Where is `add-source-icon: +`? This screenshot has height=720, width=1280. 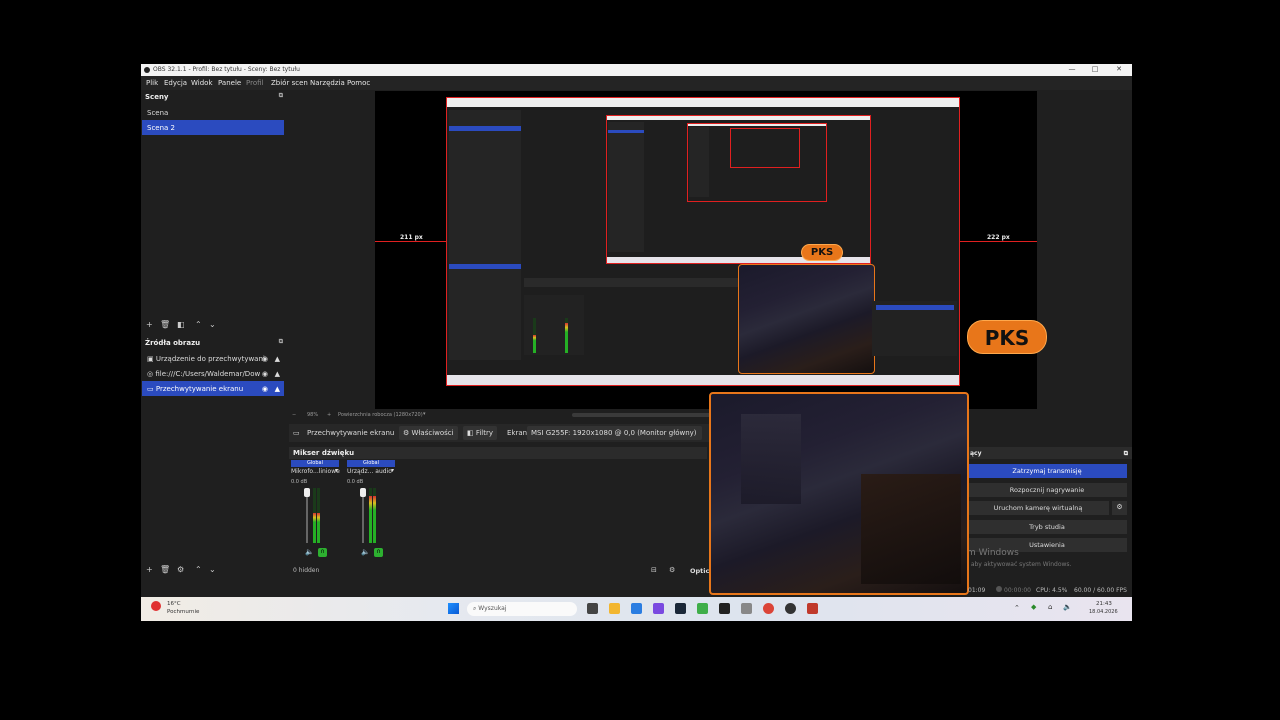 add-source-icon: + is located at coordinates (149, 569).